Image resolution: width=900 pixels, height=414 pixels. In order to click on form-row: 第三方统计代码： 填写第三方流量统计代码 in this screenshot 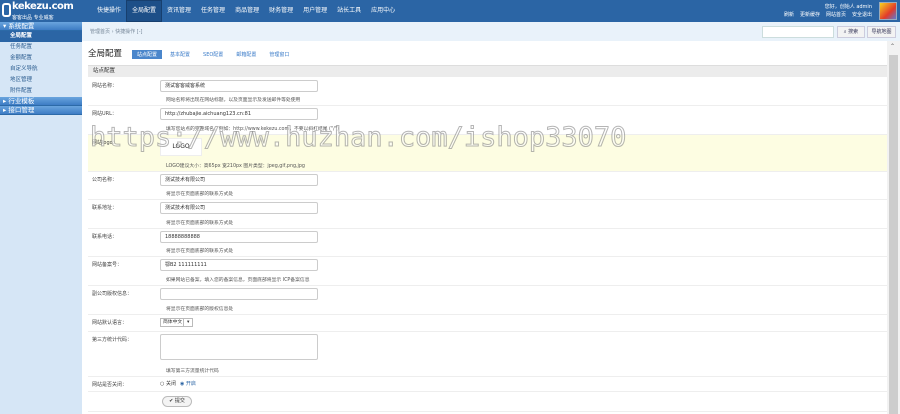, I will do `click(487, 354)`.